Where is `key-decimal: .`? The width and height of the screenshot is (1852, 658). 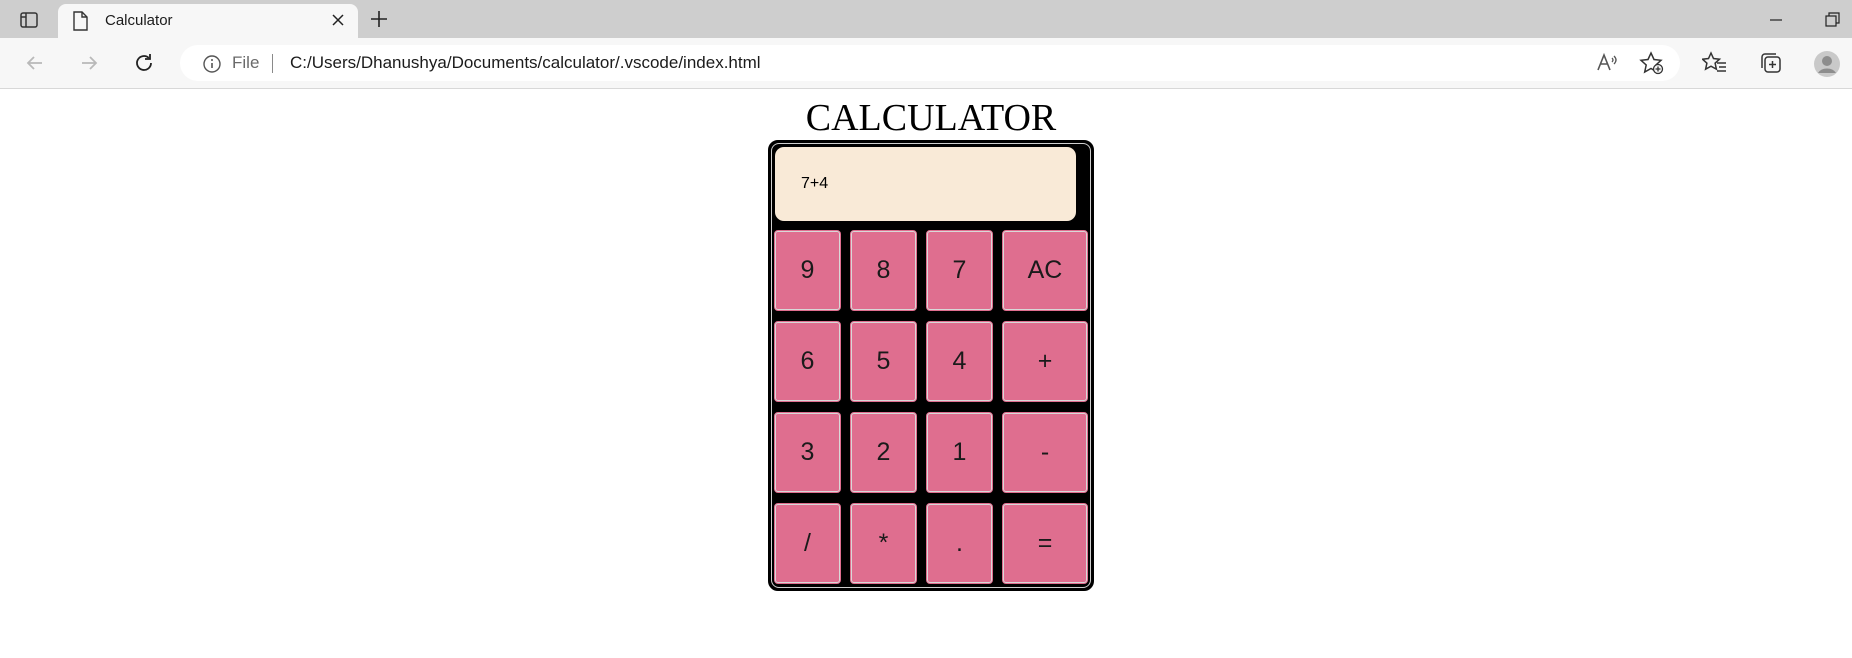 key-decimal: . is located at coordinates (959, 543).